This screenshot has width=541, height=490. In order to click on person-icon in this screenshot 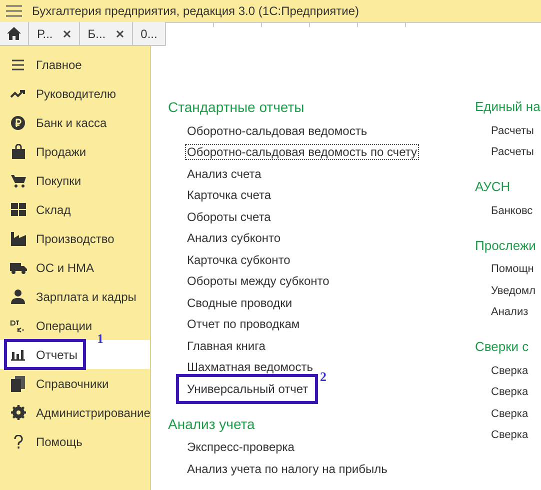, I will do `click(18, 296)`.